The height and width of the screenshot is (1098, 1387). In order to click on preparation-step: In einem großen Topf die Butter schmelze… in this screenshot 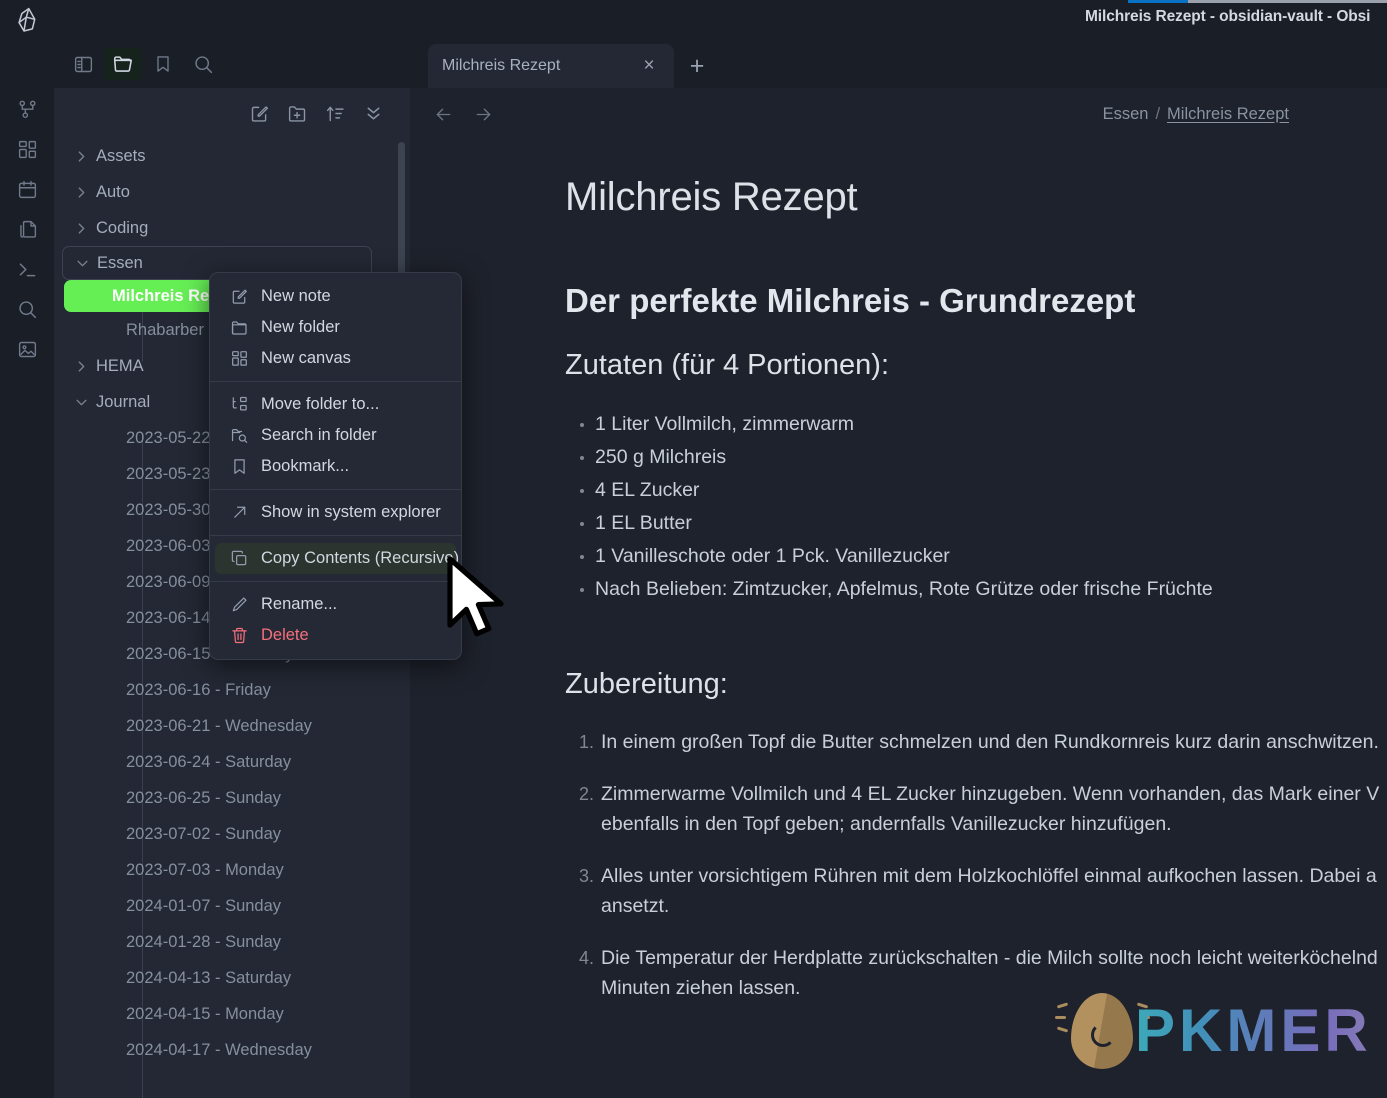, I will do `click(976, 742)`.